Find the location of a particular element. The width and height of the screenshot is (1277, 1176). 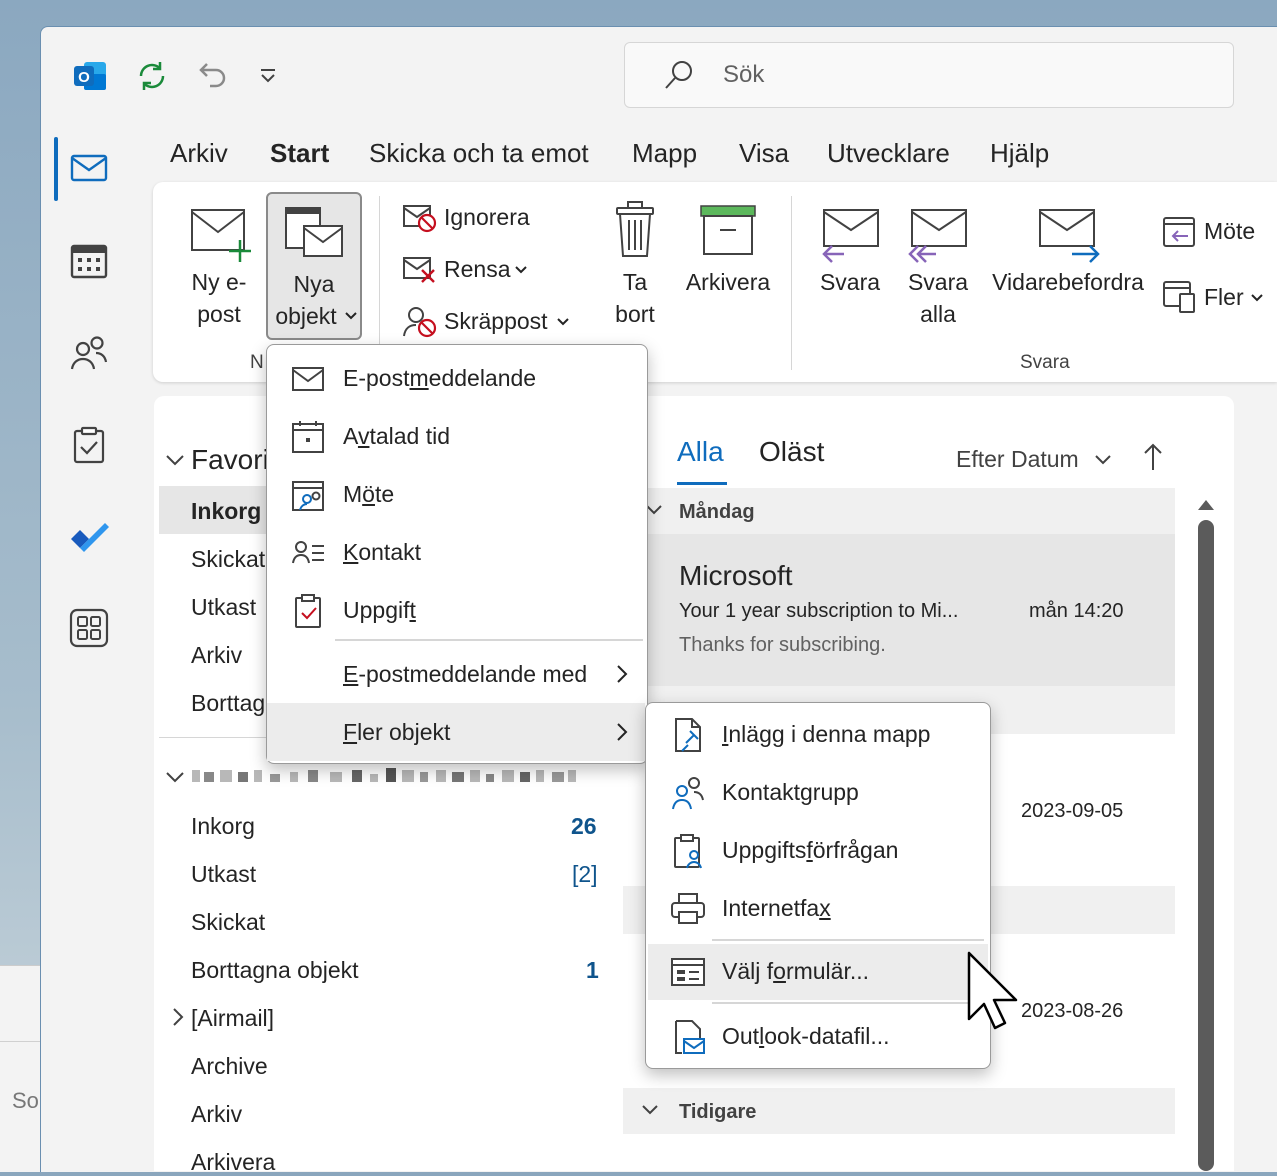

sort-direction-icon is located at coordinates (1153, 457).